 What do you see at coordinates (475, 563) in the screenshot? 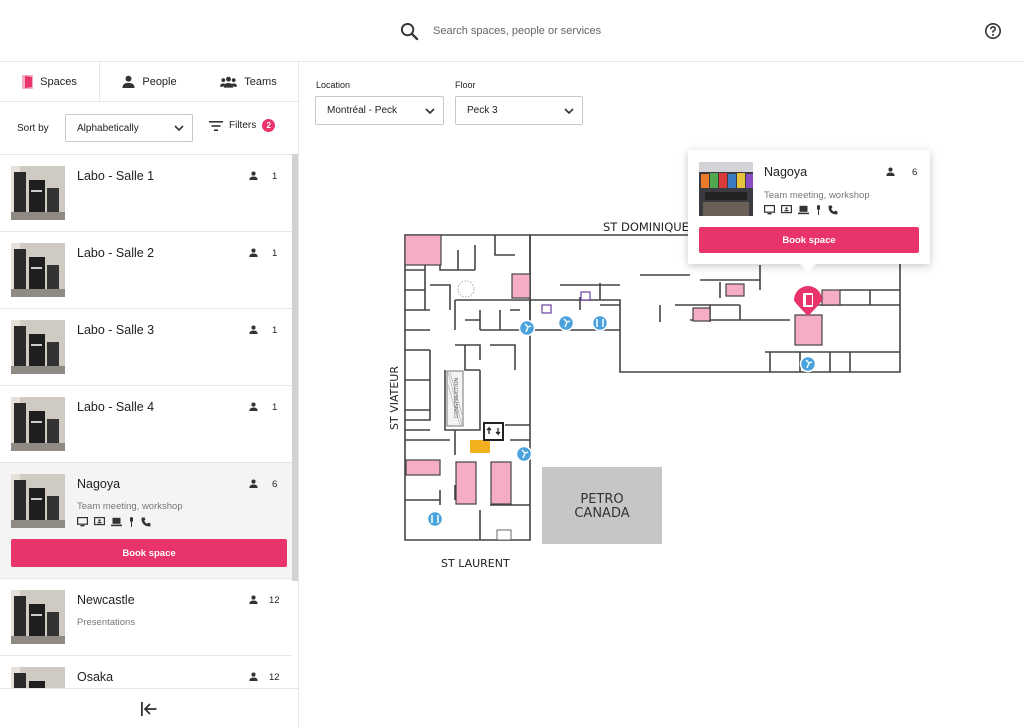
I see `street-label-bottom: ST LAURENT` at bounding box center [475, 563].